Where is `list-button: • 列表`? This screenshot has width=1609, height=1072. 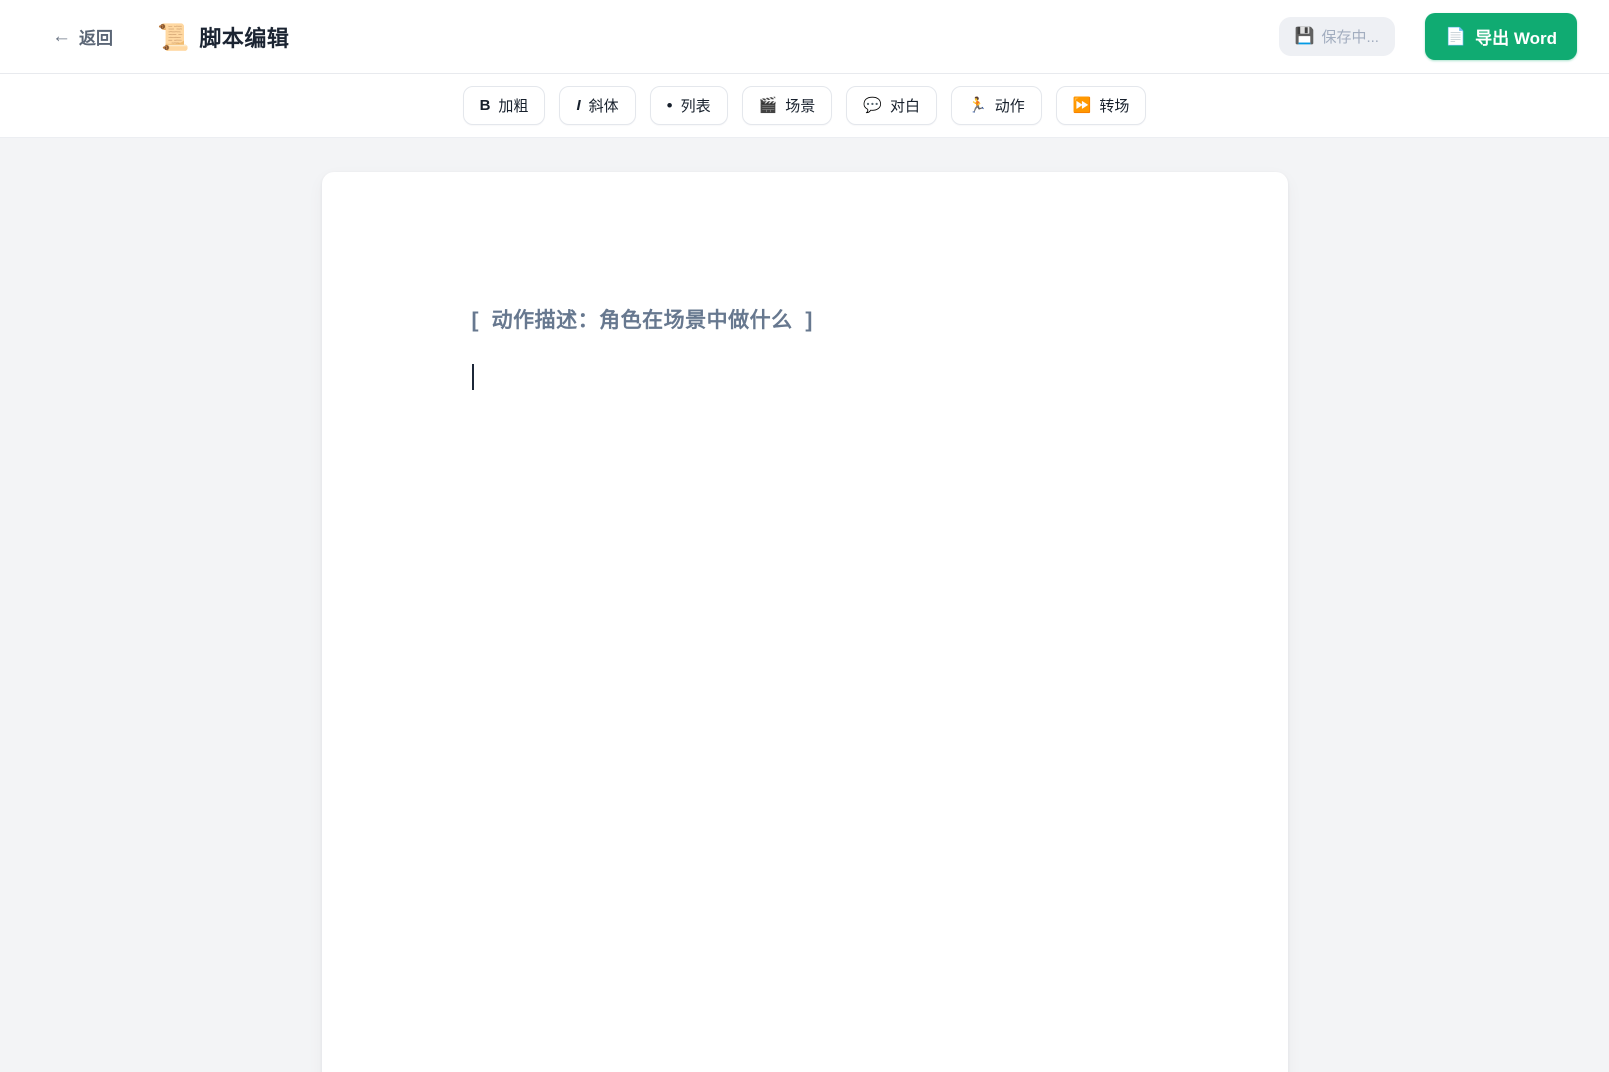 list-button: • 列表 is located at coordinates (688, 105).